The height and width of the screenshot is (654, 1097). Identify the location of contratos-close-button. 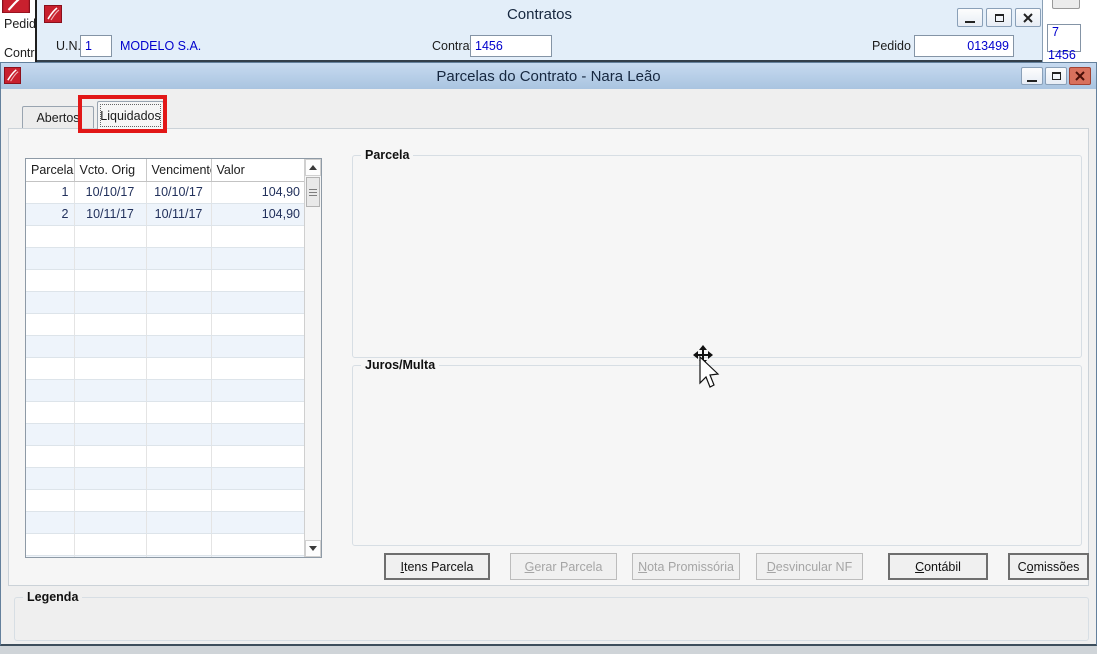
(1028, 17).